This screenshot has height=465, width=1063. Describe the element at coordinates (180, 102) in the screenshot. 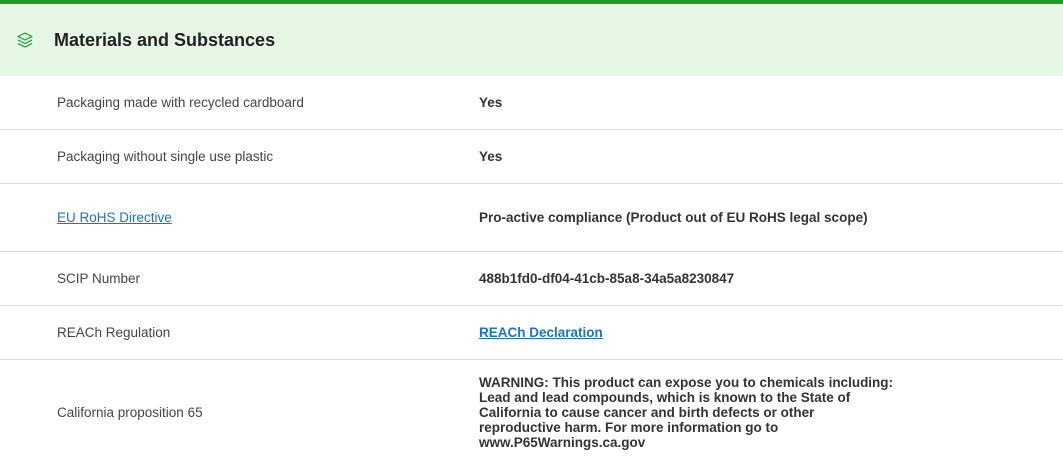

I see `row-label: Packaging made with recycled cardboard` at that location.